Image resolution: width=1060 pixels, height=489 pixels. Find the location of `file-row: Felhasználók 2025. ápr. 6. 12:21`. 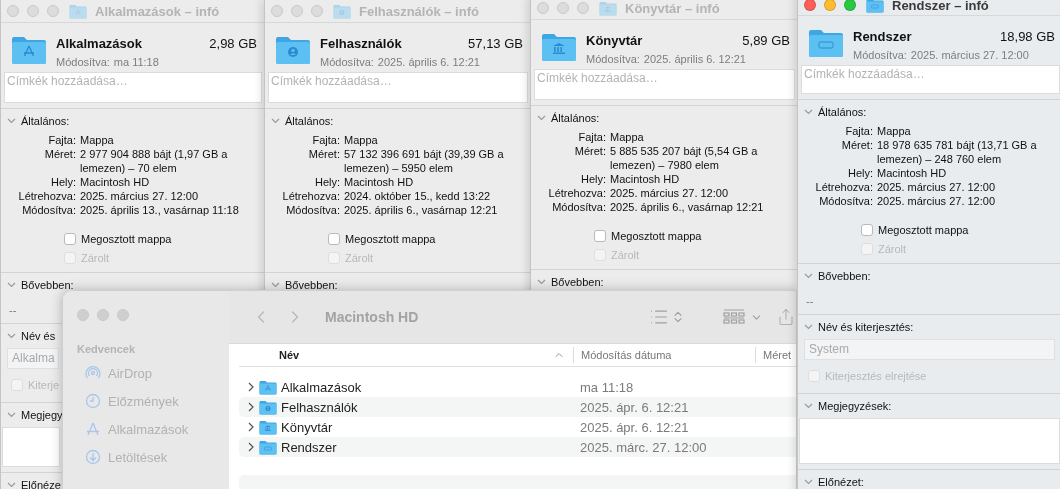

file-row: Felhasználók 2025. ápr. 6. 12:21 is located at coordinates (517, 407).